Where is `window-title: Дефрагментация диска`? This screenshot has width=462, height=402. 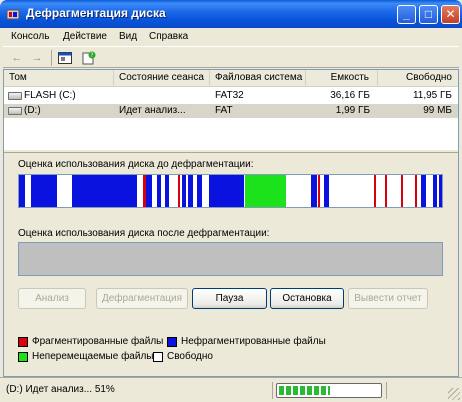
window-title: Дефрагментация диска is located at coordinates (96, 13).